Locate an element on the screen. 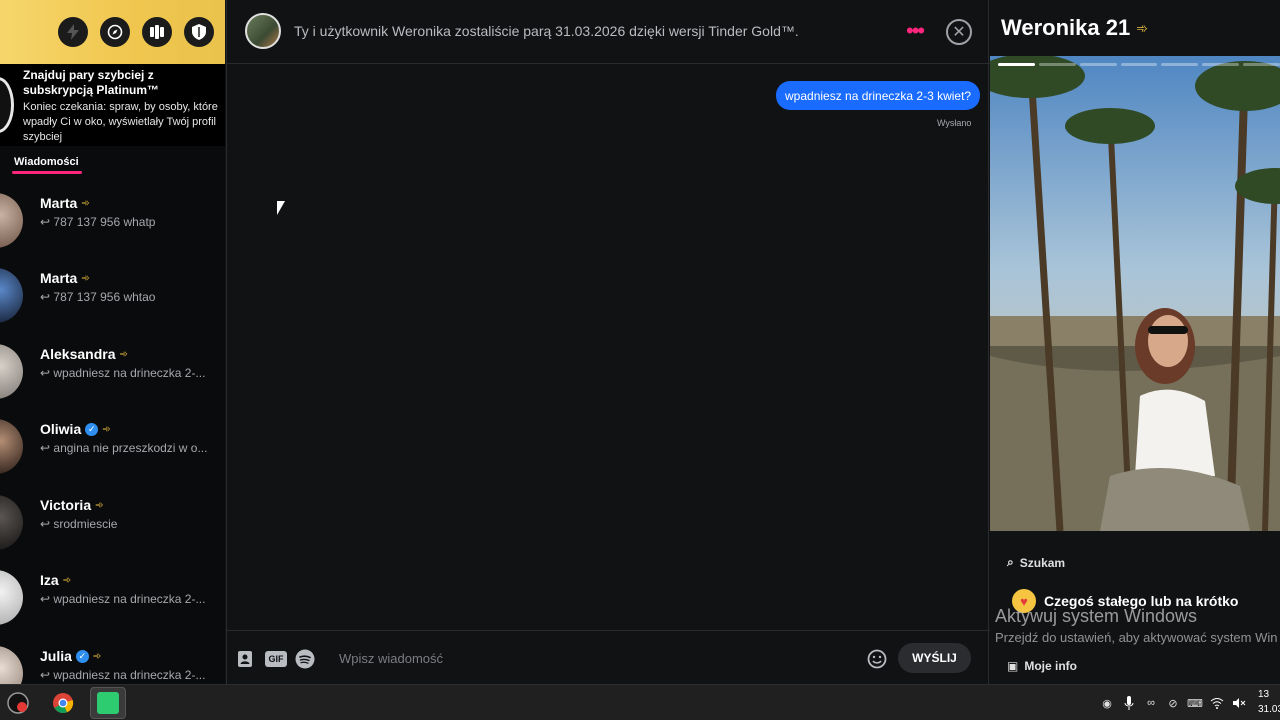 Image resolution: width=1280 pixels, height=720 pixels. profile-info-icon: ▣ is located at coordinates (1013, 666).